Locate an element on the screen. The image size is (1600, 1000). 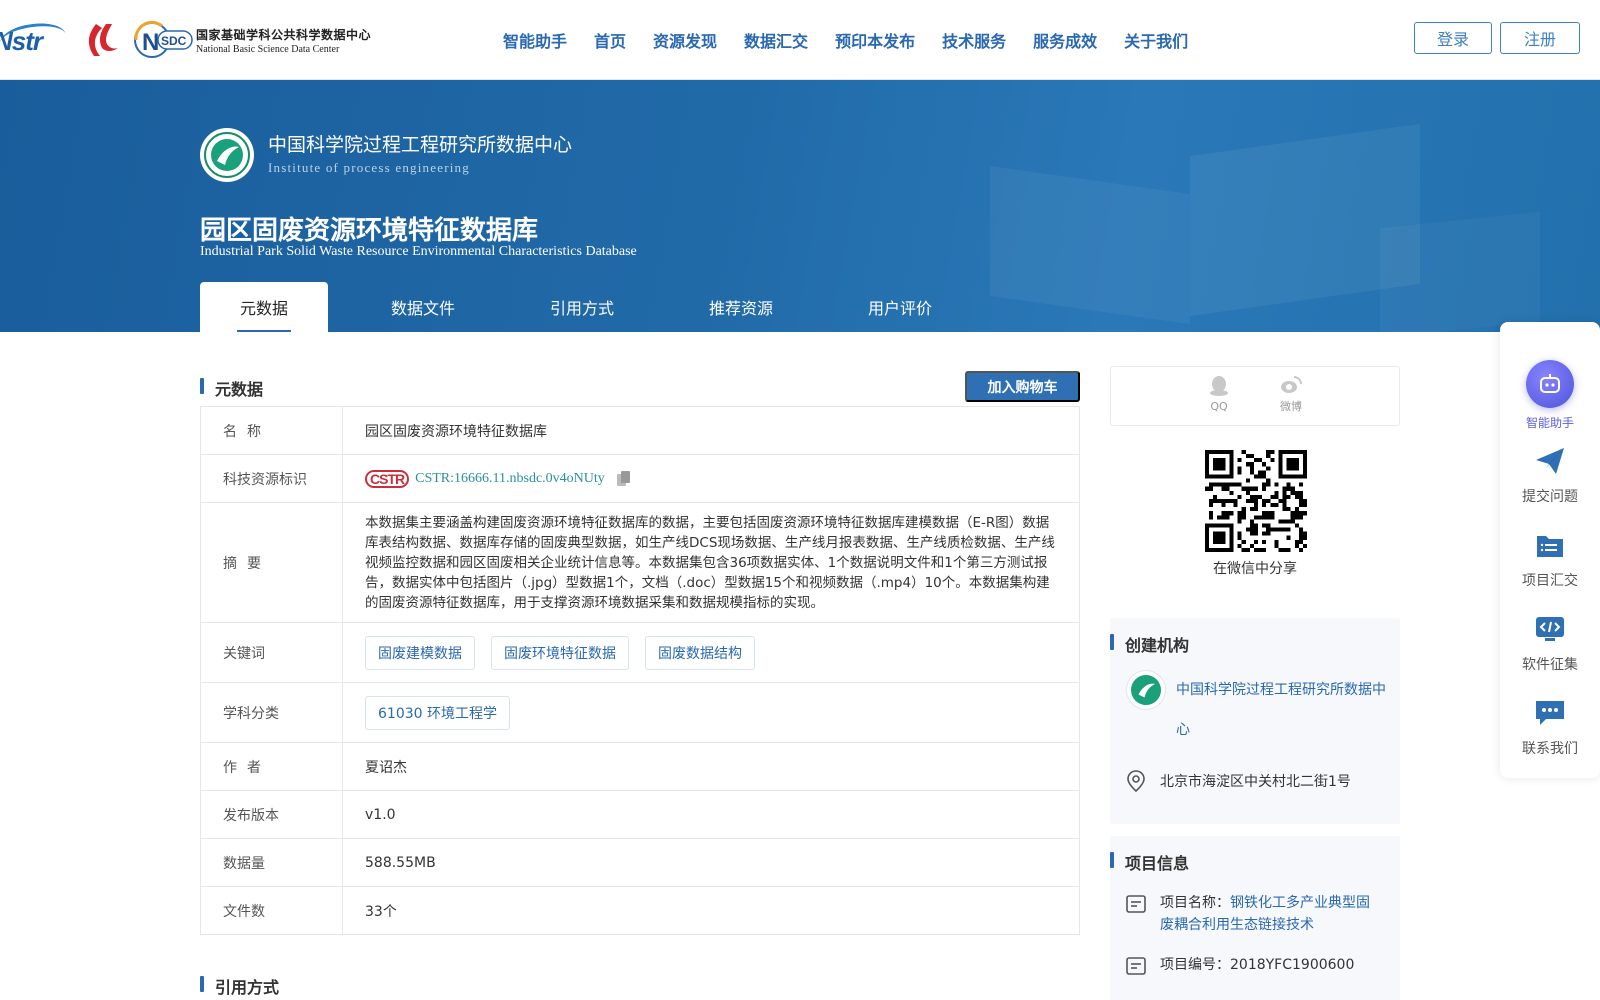
nstl-logo: Nstr is located at coordinates (34, 39).